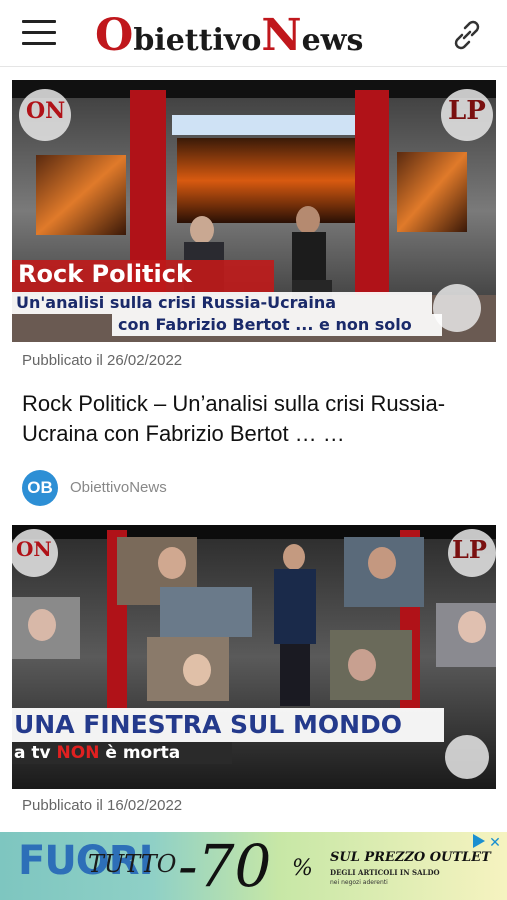 This screenshot has width=507, height=900. What do you see at coordinates (359, 882) in the screenshot?
I see `ad-line3: nei negozi aderenti` at bounding box center [359, 882].